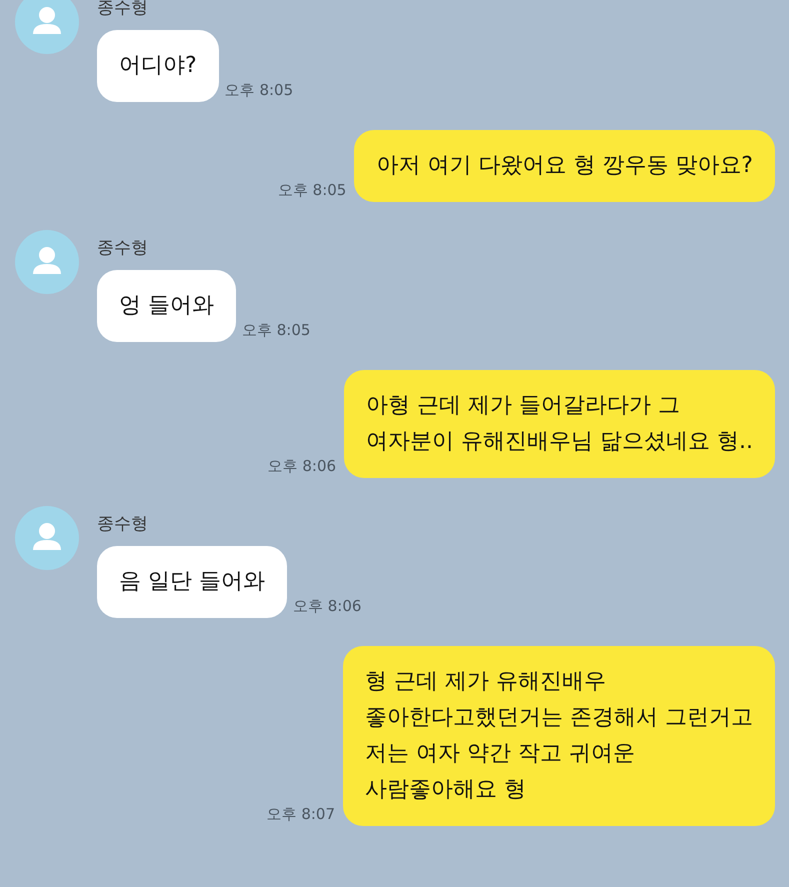  What do you see at coordinates (166, 306) in the screenshot?
I see `message-bubble: 엉 들어와` at bounding box center [166, 306].